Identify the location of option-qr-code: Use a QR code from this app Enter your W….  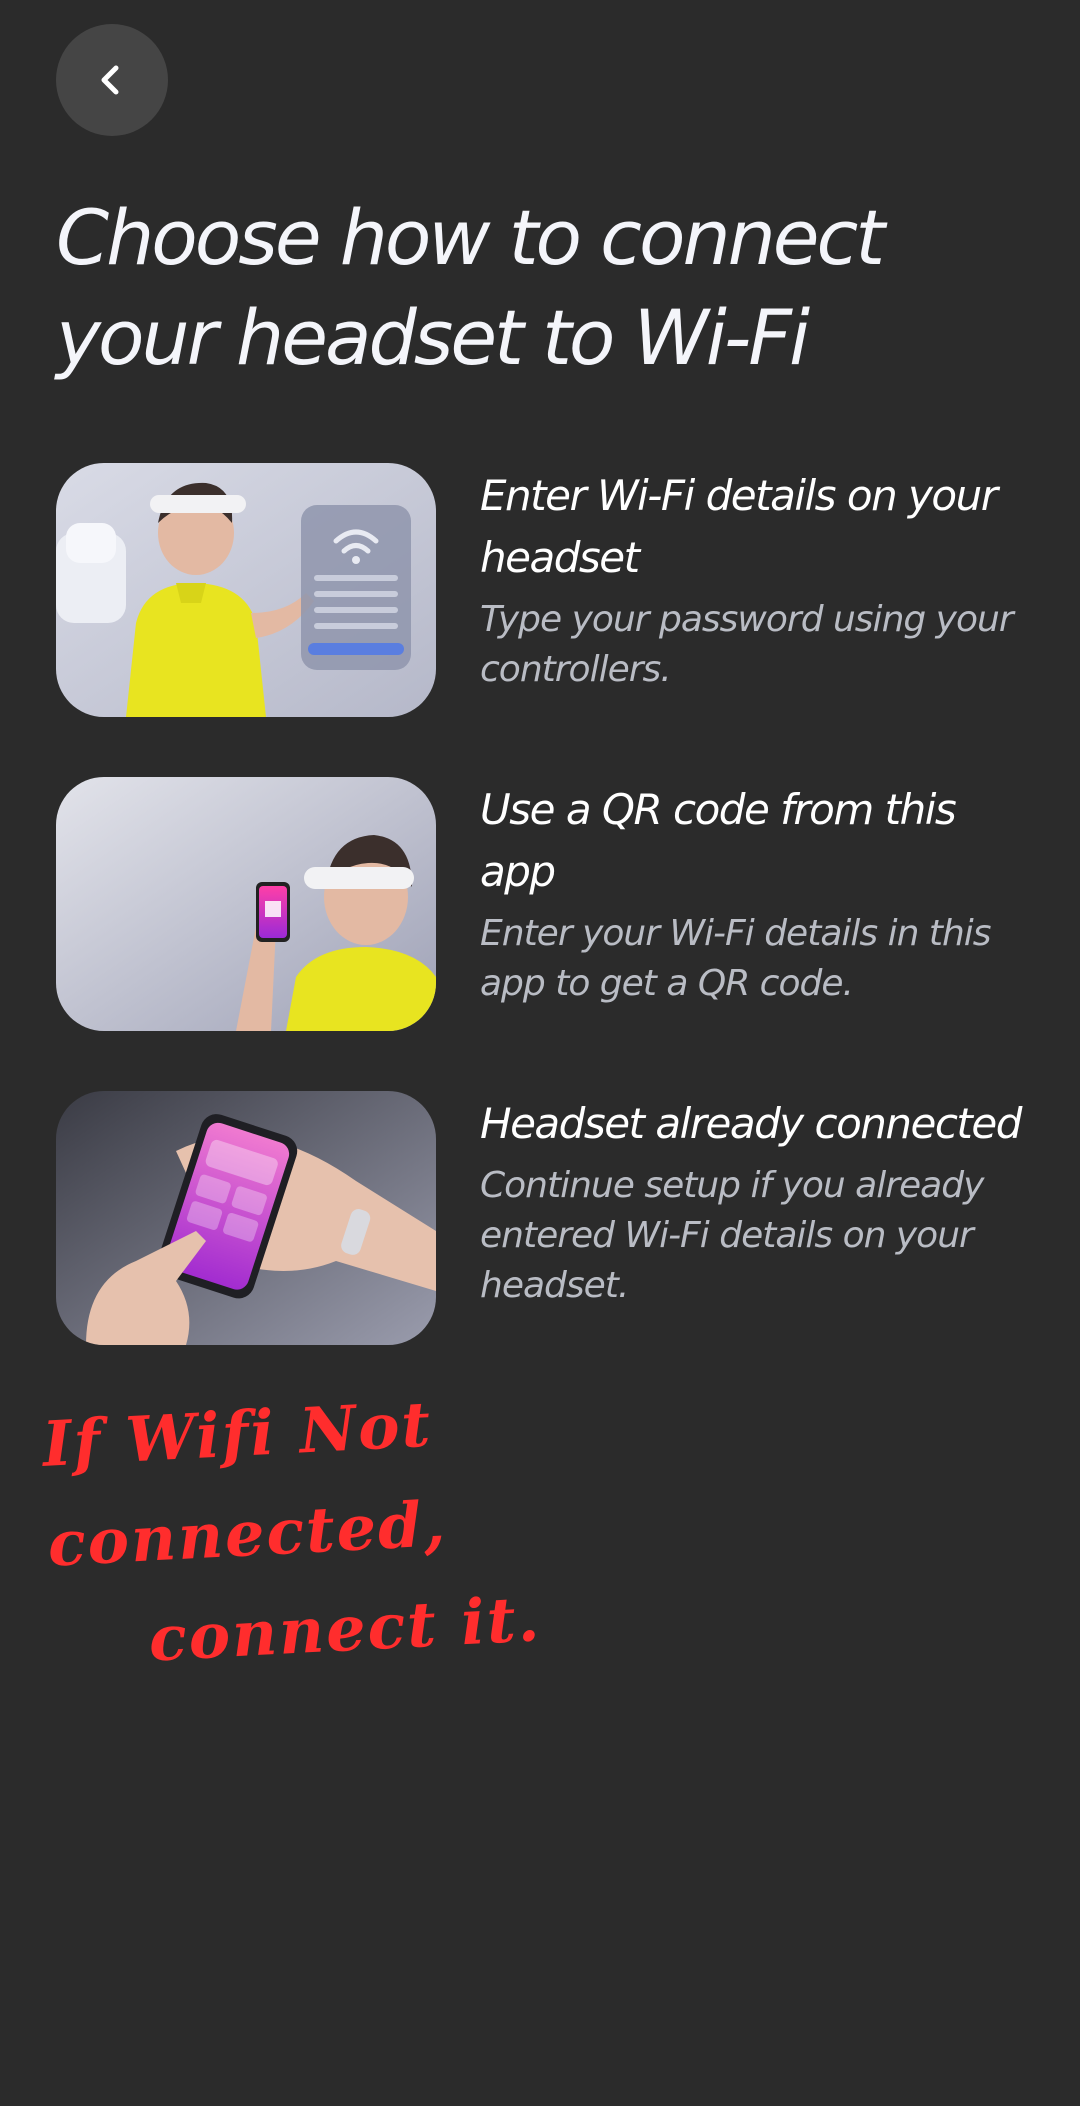
(546, 907).